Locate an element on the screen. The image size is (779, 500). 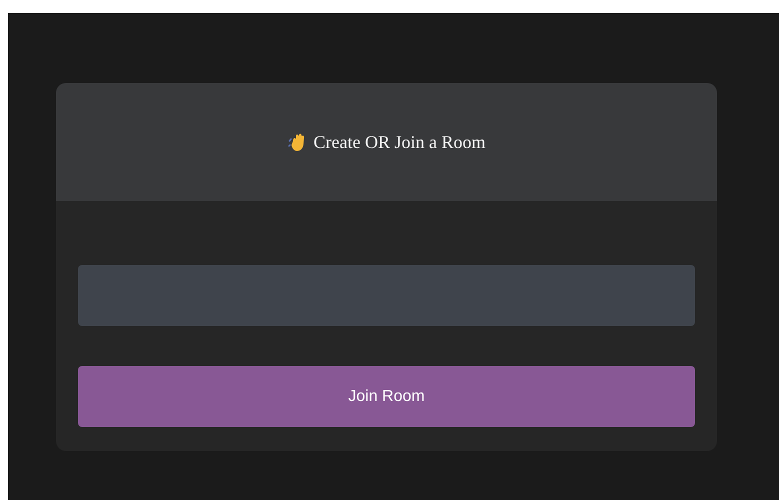
card-title: Create OR Join a Room is located at coordinates (400, 142).